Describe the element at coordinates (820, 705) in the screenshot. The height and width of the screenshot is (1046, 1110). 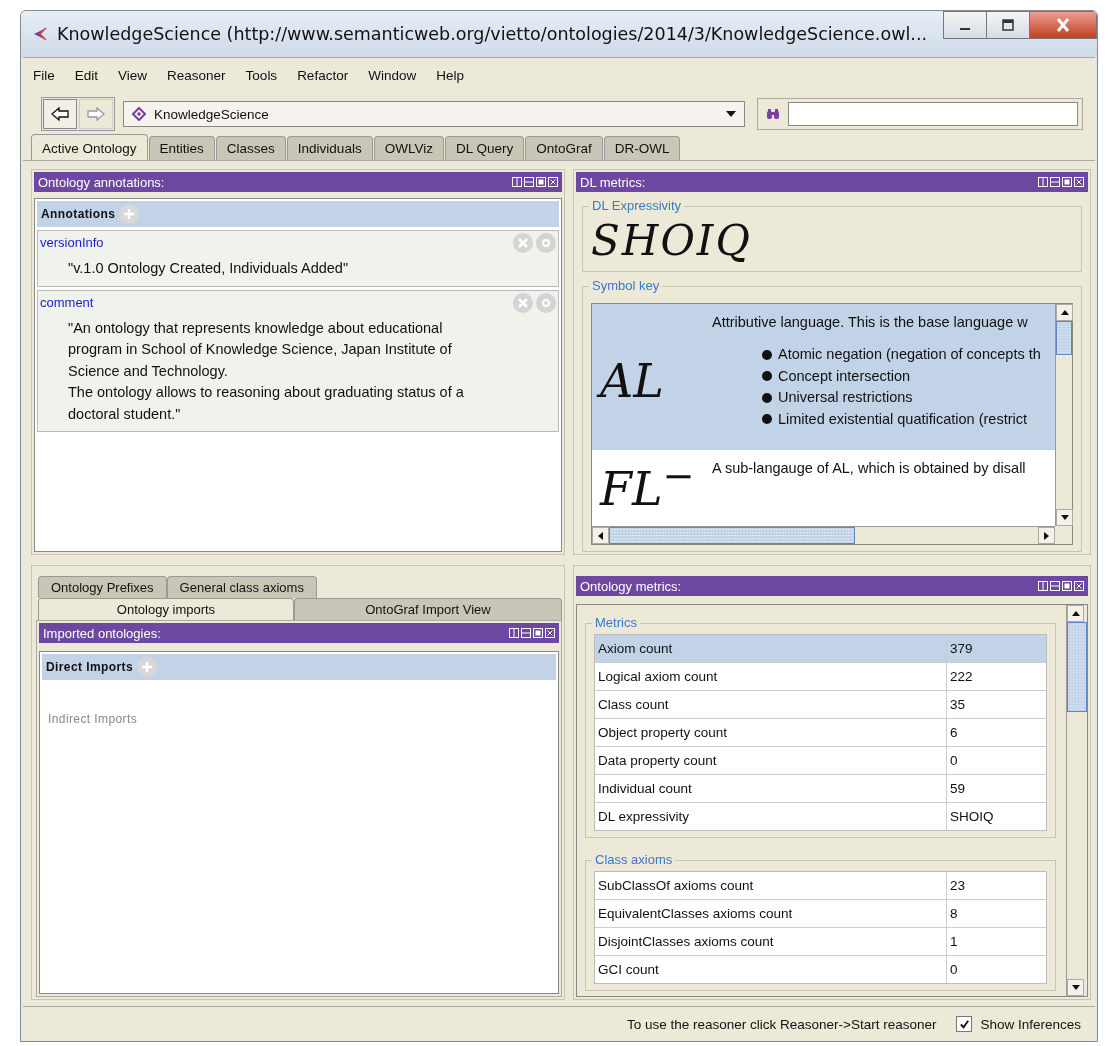
I see `table-row: Class count 35` at that location.